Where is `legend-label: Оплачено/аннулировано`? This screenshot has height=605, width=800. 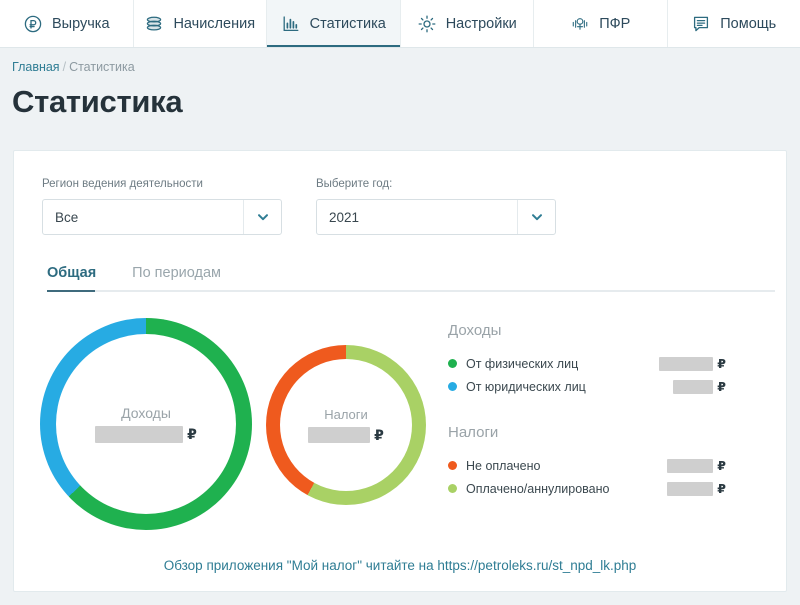
legend-label: Оплачено/аннулировано is located at coordinates (538, 488).